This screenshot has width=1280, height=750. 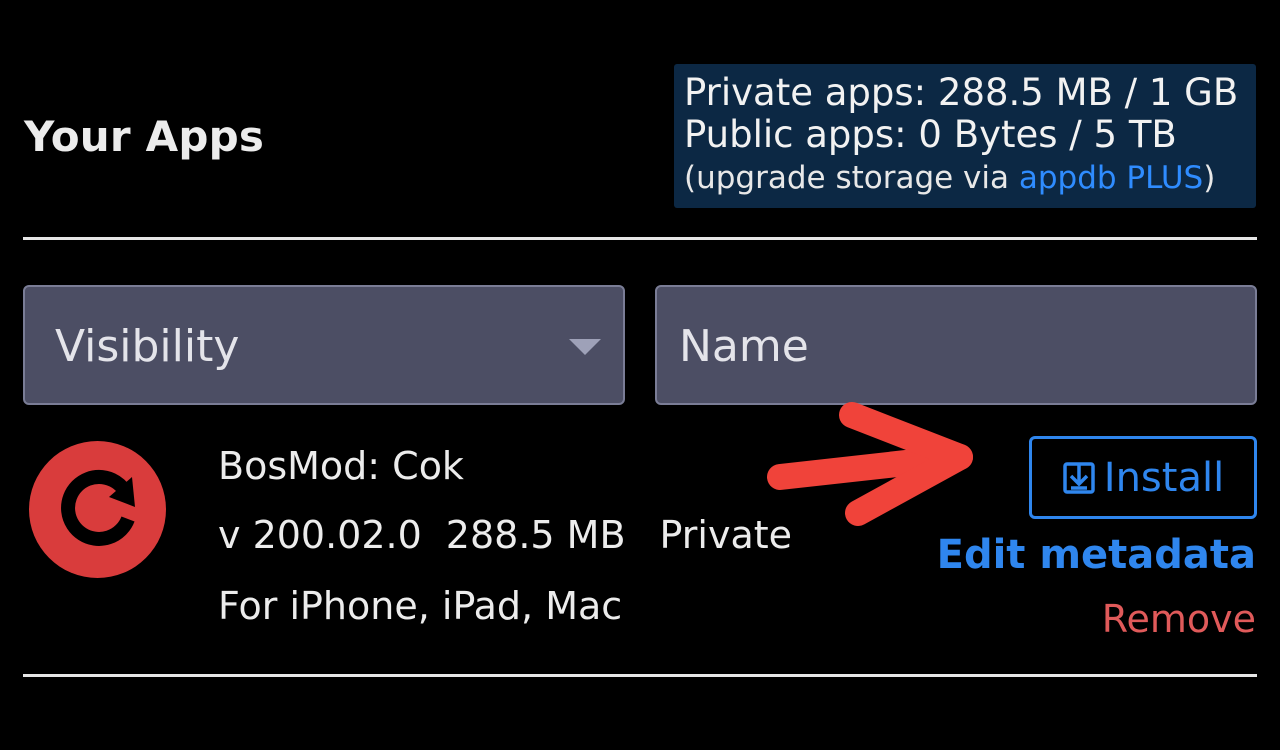 What do you see at coordinates (585, 347) in the screenshot?
I see `chevron-down-icon` at bounding box center [585, 347].